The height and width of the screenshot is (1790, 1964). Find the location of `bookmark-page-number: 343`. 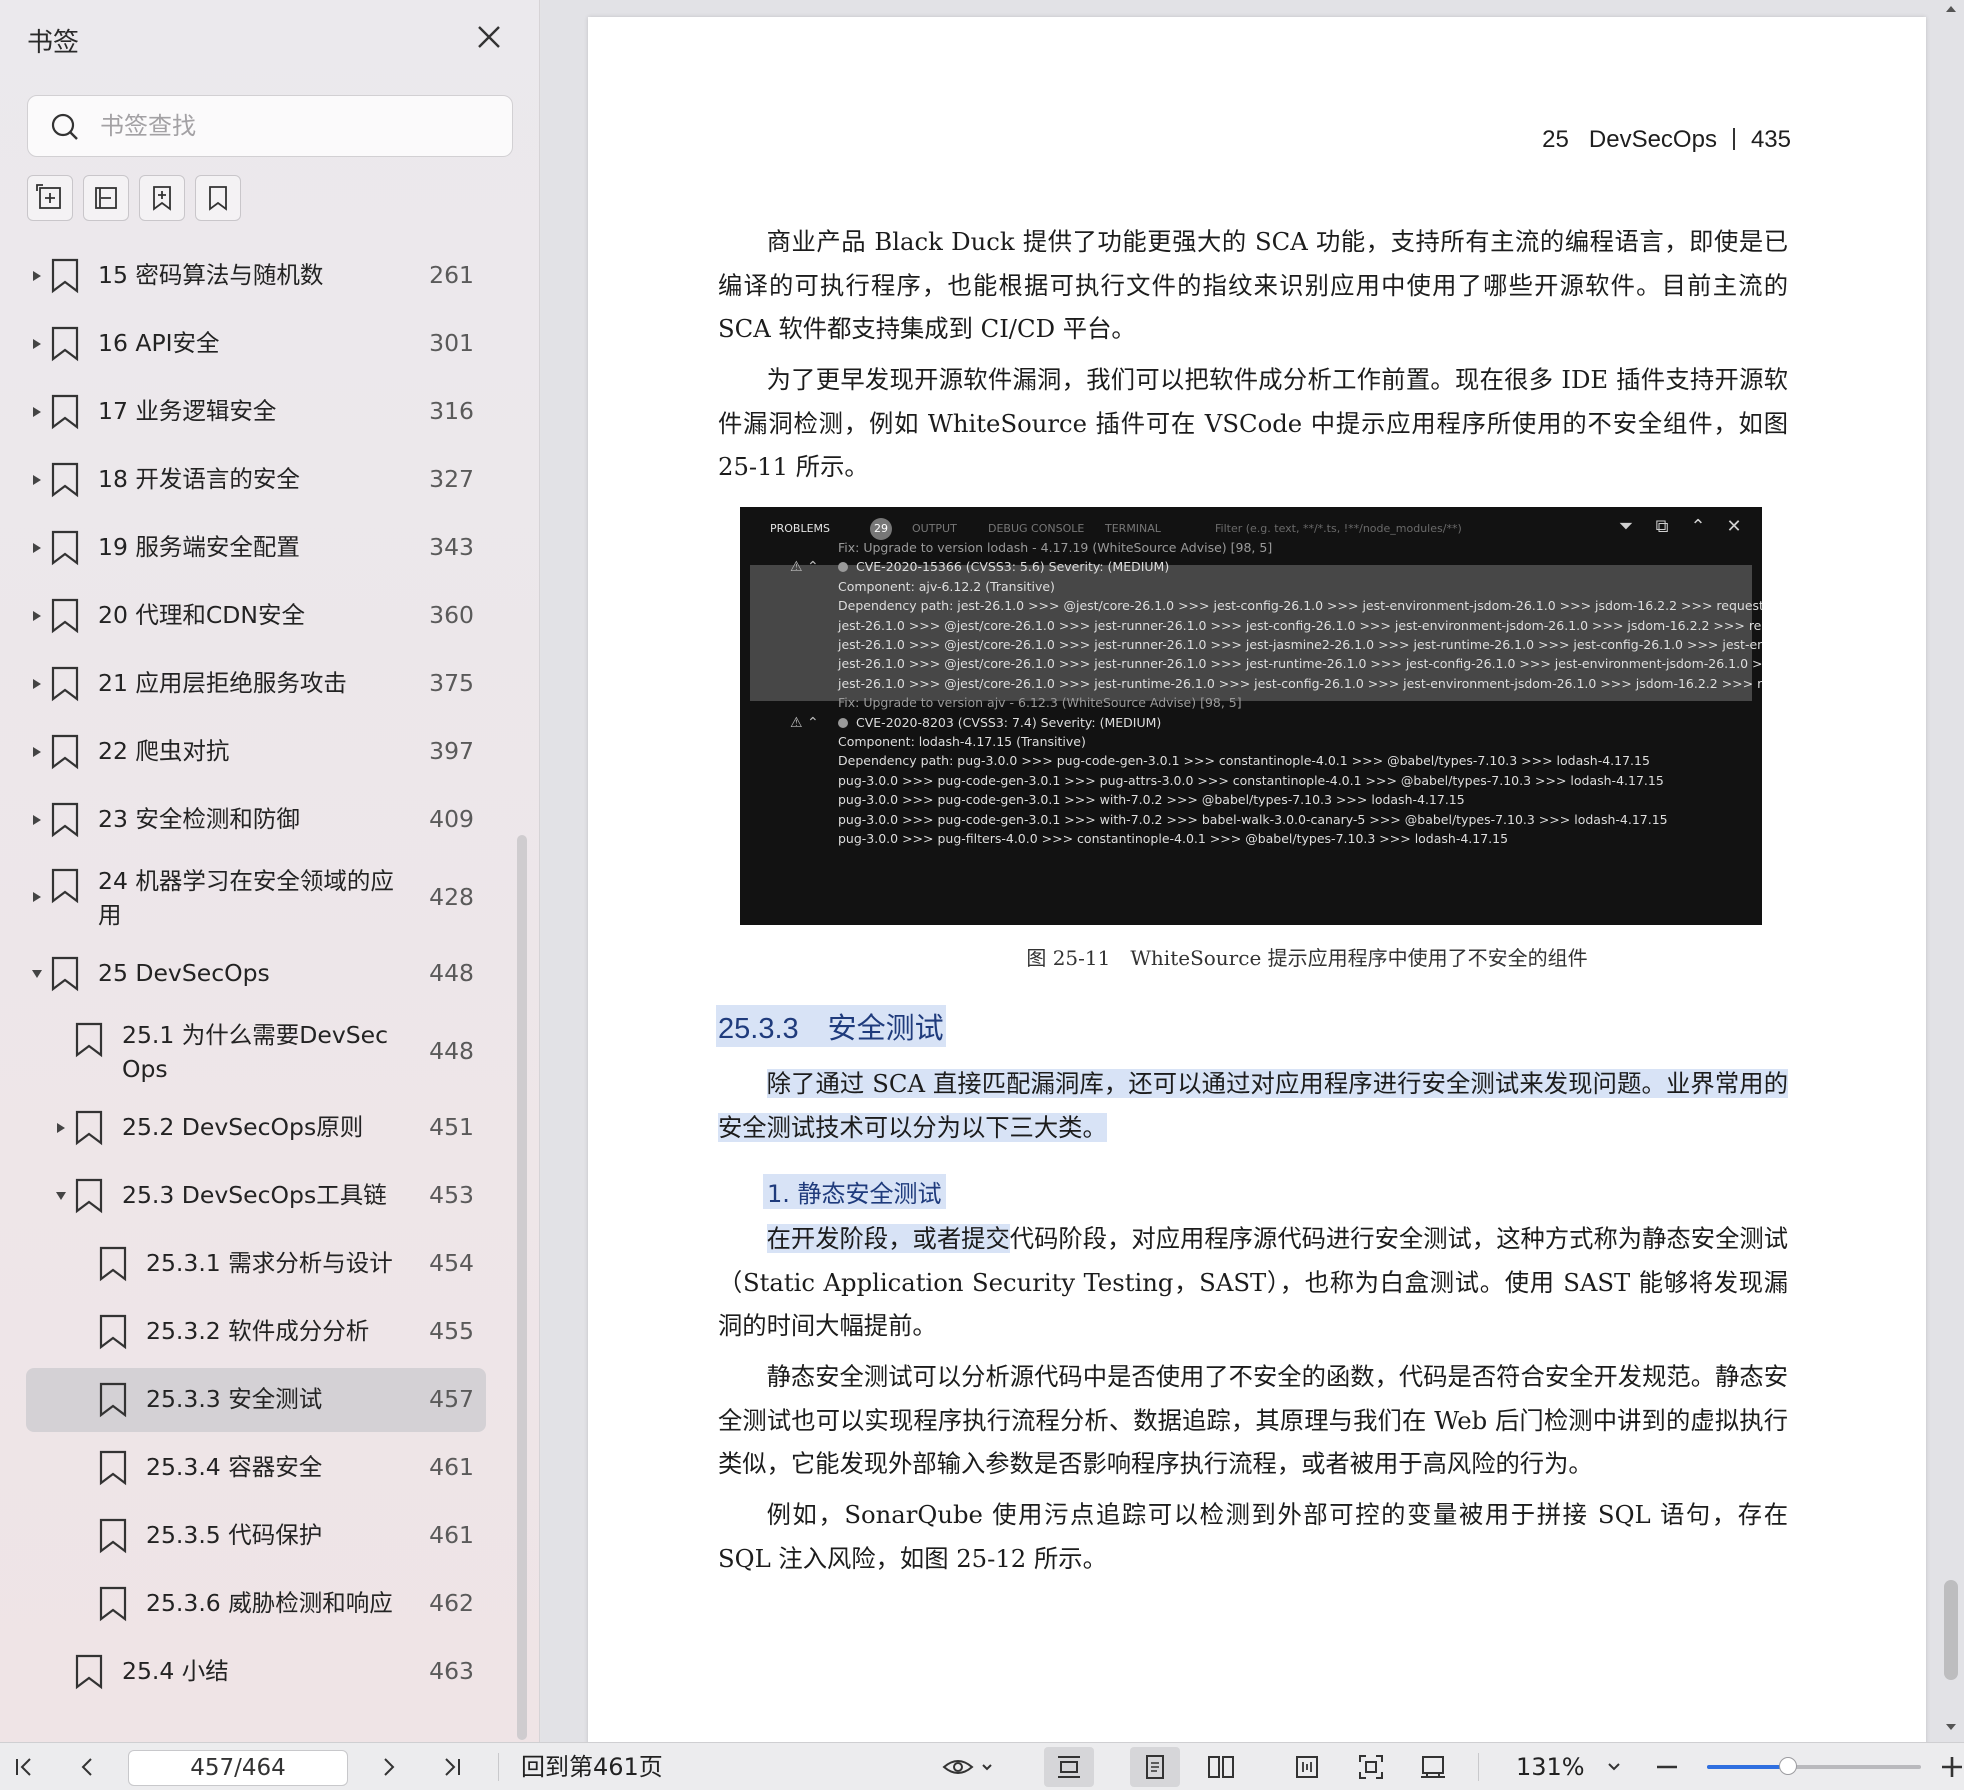

bookmark-page-number: 343 is located at coordinates (451, 547).